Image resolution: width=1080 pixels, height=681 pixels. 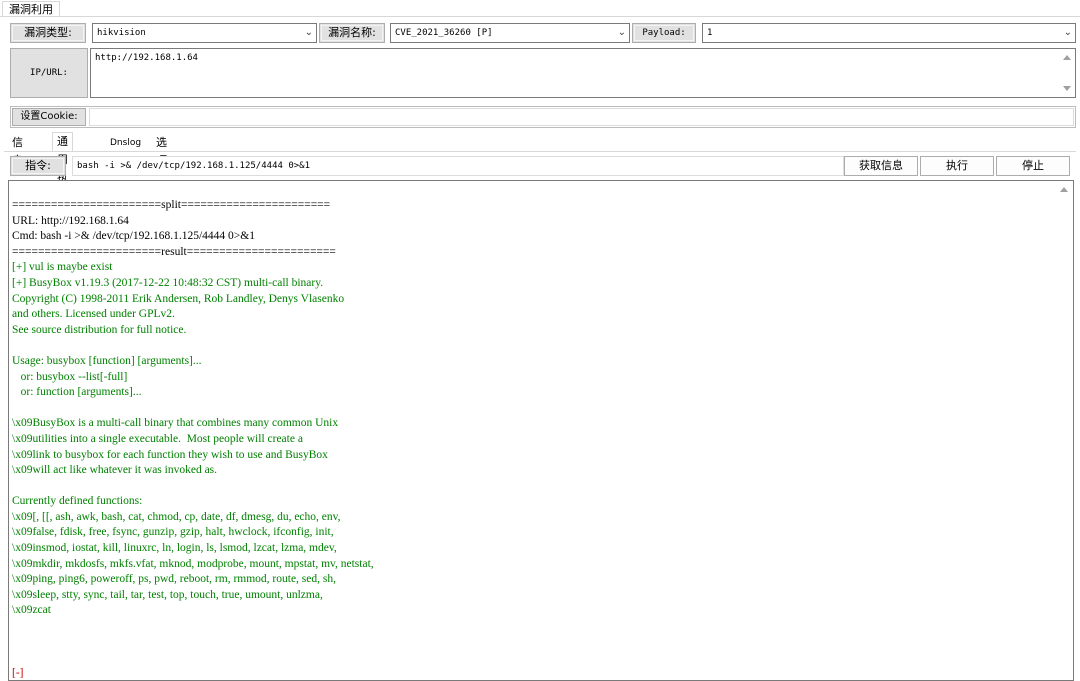 I want to click on vuln-type-label-text: 漏洞类型:, so click(x=48, y=32).